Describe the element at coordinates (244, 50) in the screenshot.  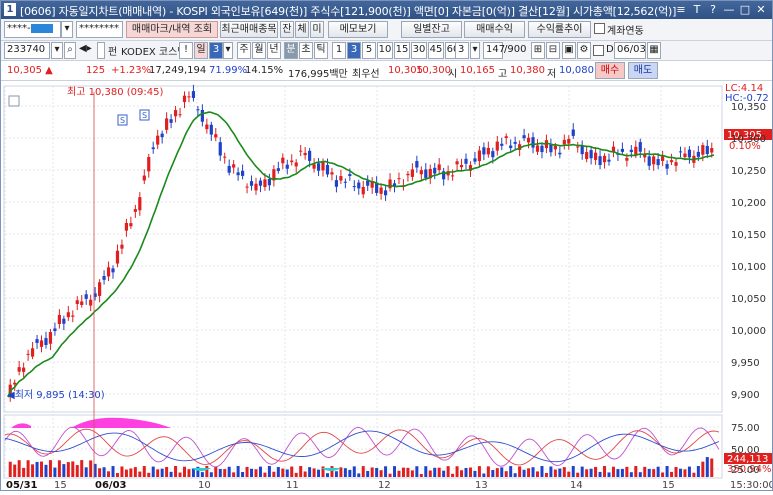
I see `period-weekly: 주` at that location.